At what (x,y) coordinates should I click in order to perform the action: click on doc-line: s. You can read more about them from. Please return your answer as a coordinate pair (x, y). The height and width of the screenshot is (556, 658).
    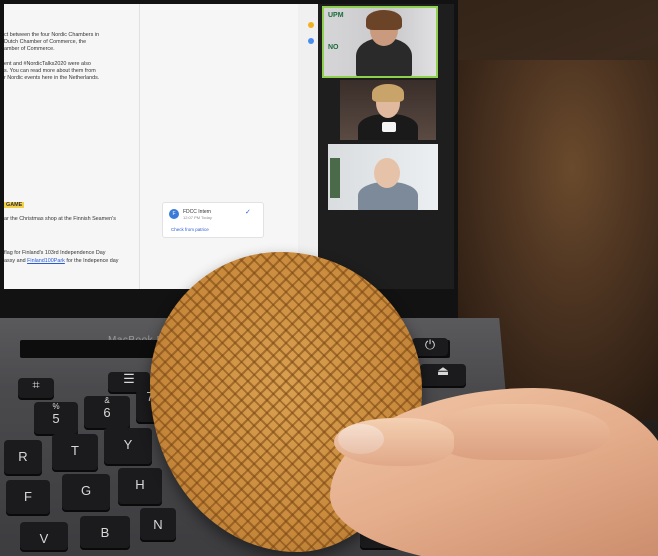
    Looking at the image, I should click on (50, 71).